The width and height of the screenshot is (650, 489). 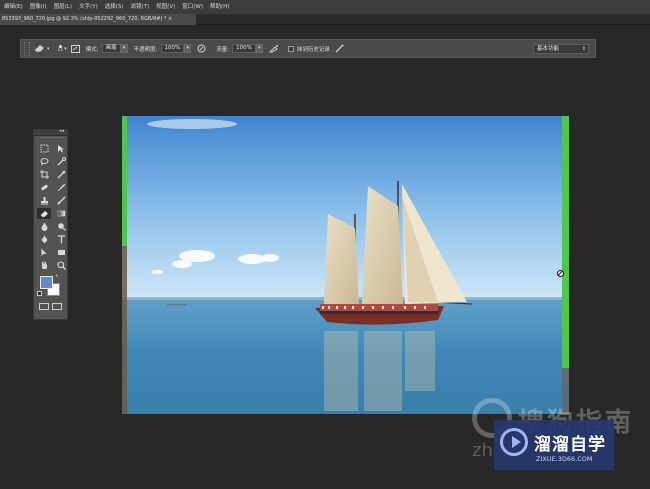 I want to click on tools-panel-header: ◂◂, so click(x=50, y=132).